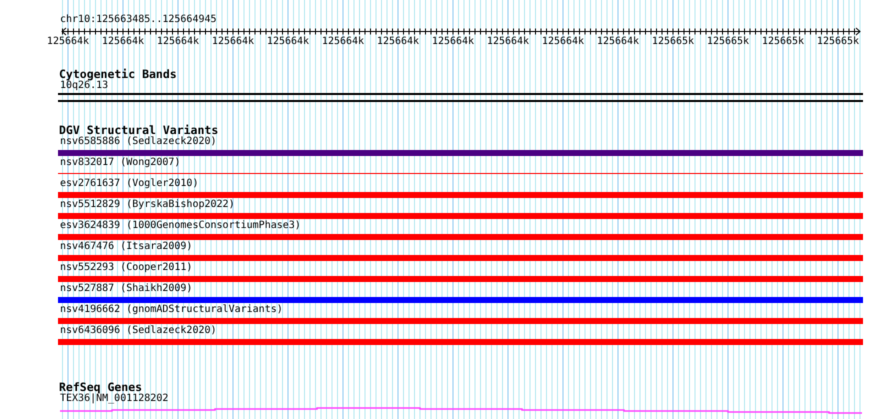  What do you see at coordinates (100, 387) in the screenshot?
I see `track-title: RefSeq Genes` at bounding box center [100, 387].